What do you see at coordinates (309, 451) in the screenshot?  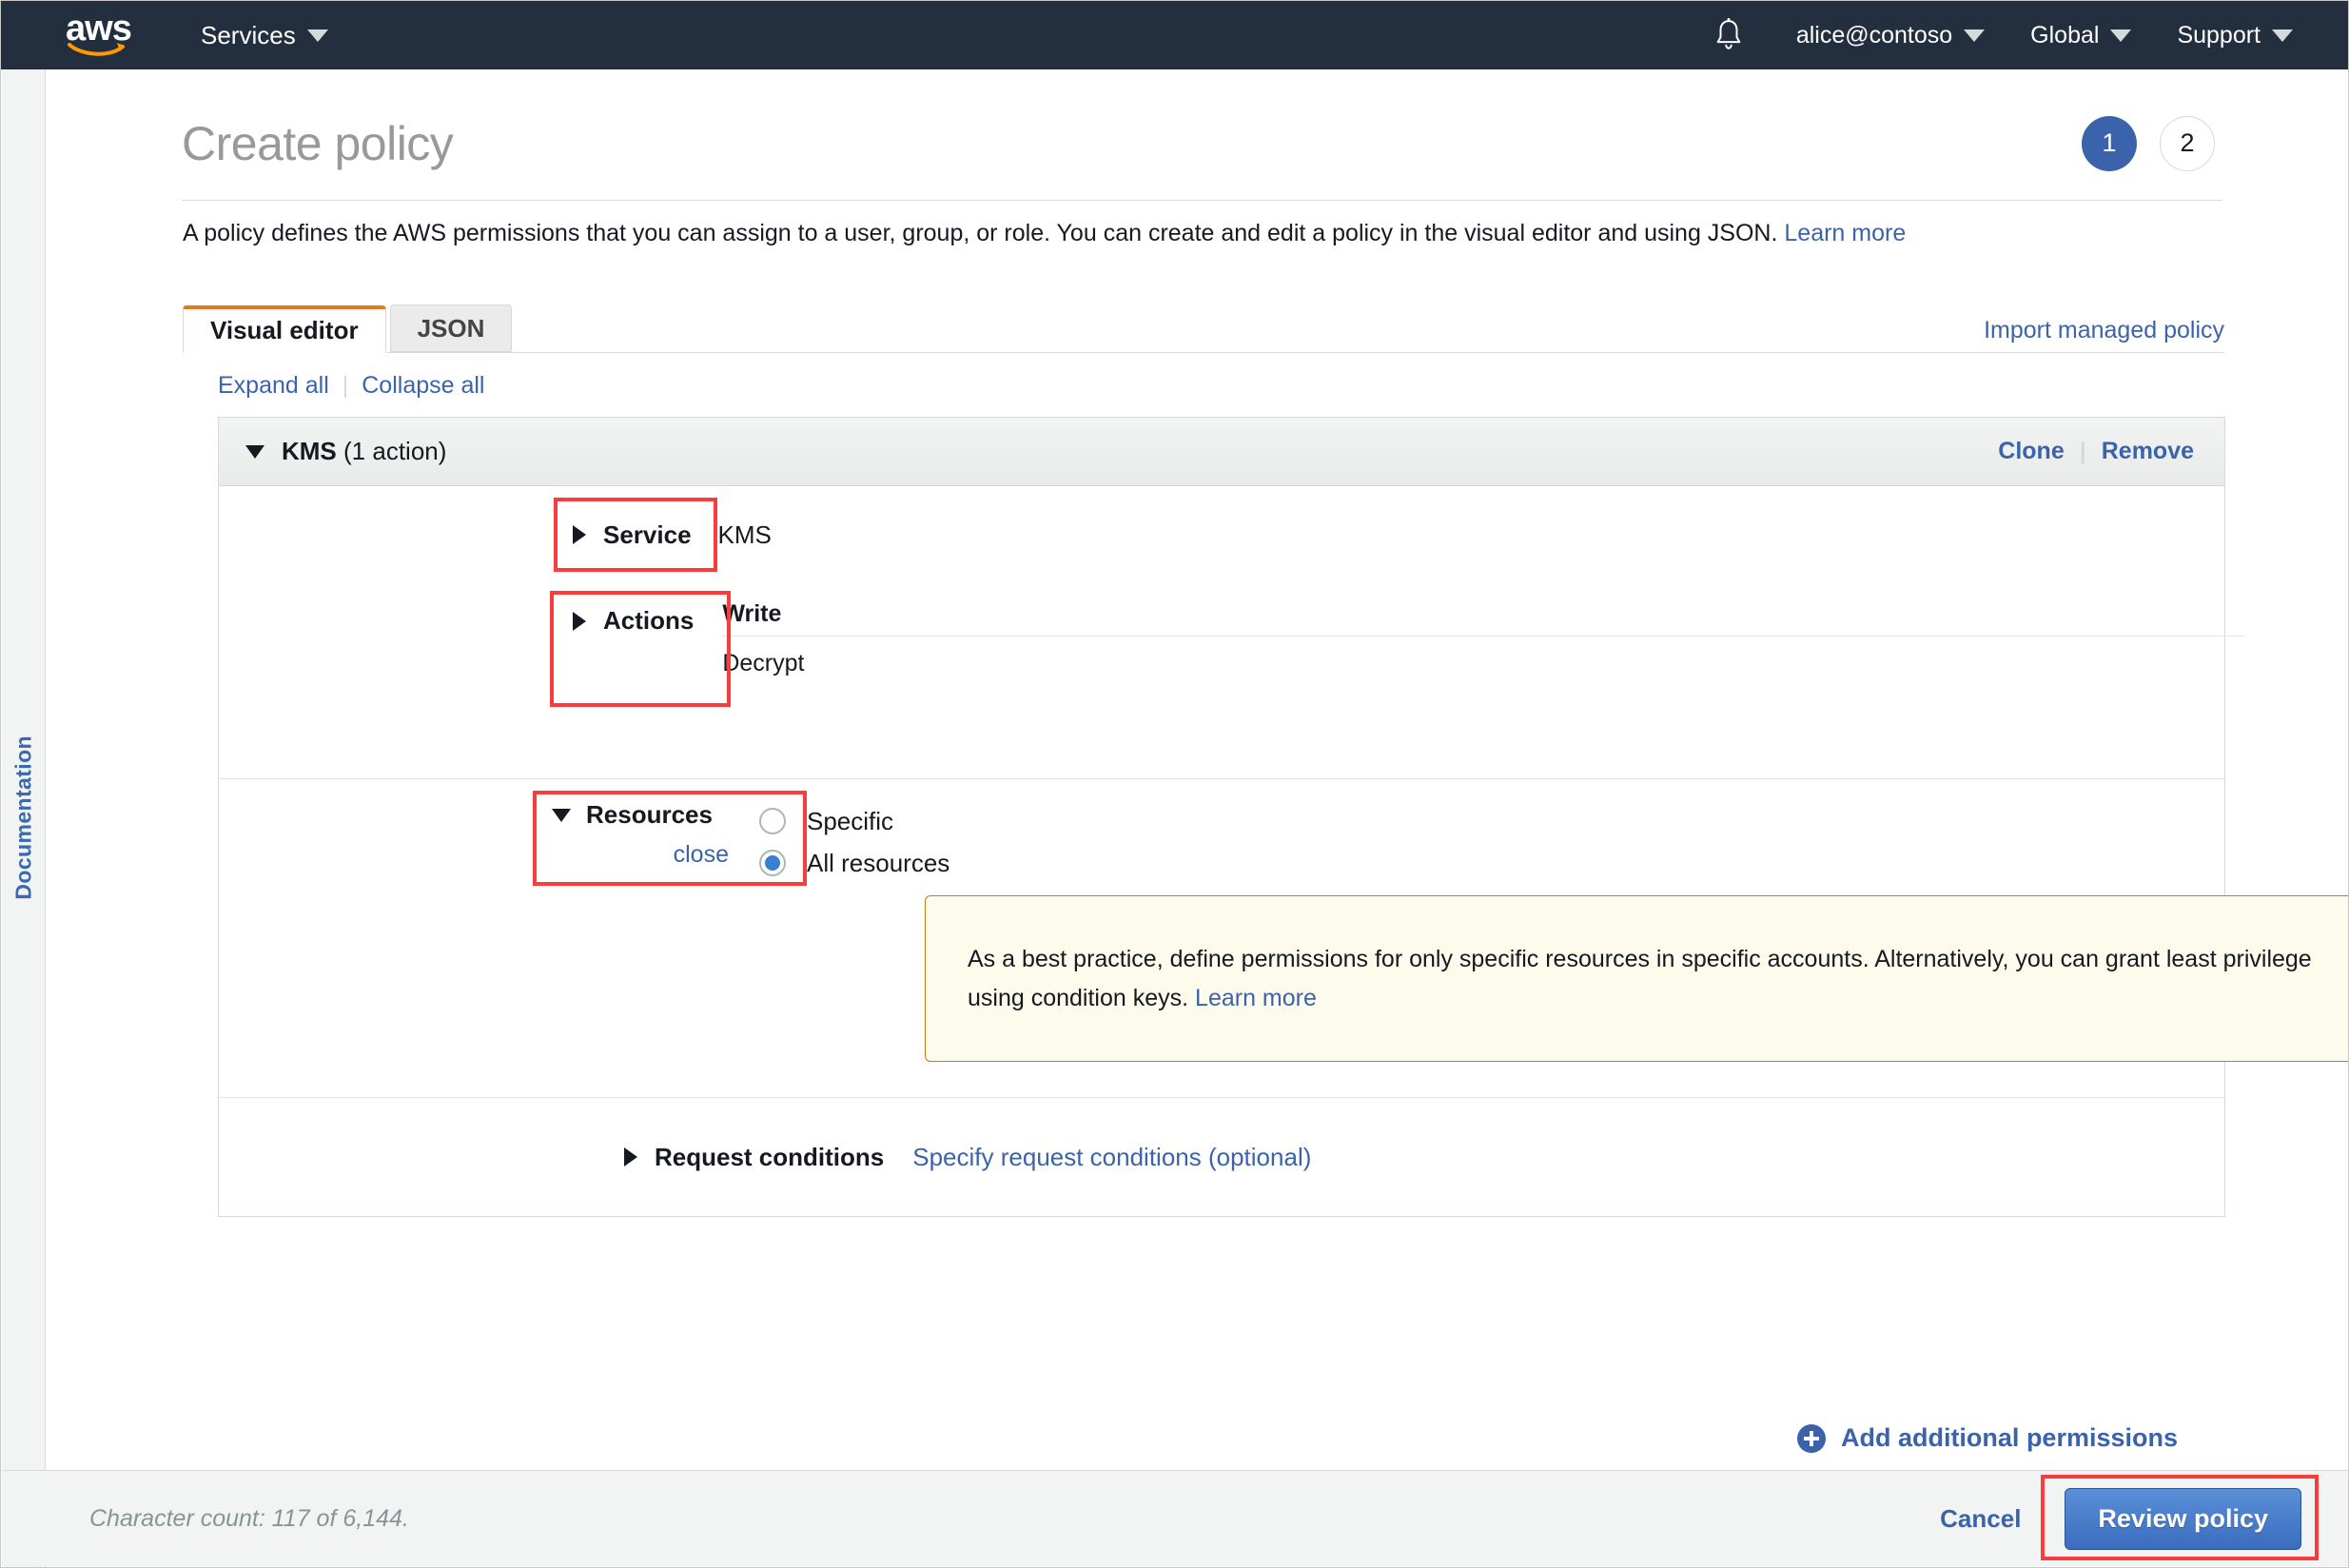 I see `permission-service-name: KMS` at bounding box center [309, 451].